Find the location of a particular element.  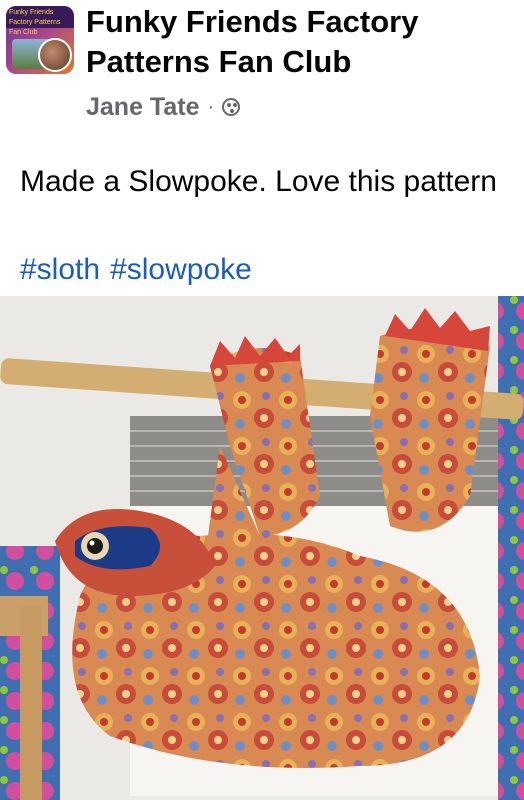

hashtag-list: #sloth #slowpoke is located at coordinates (141, 270).